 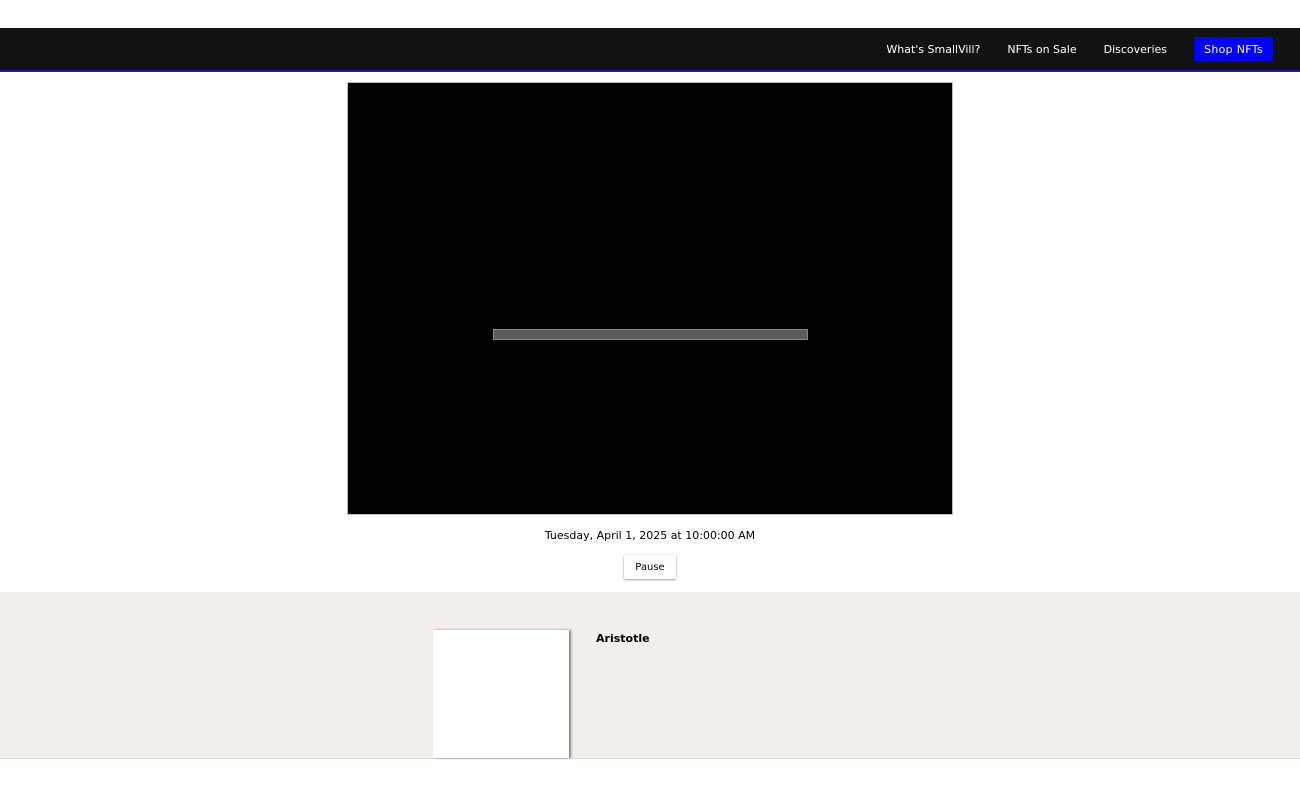 What do you see at coordinates (1135, 49) in the screenshot?
I see `nav-link-discoveries: Discoveries` at bounding box center [1135, 49].